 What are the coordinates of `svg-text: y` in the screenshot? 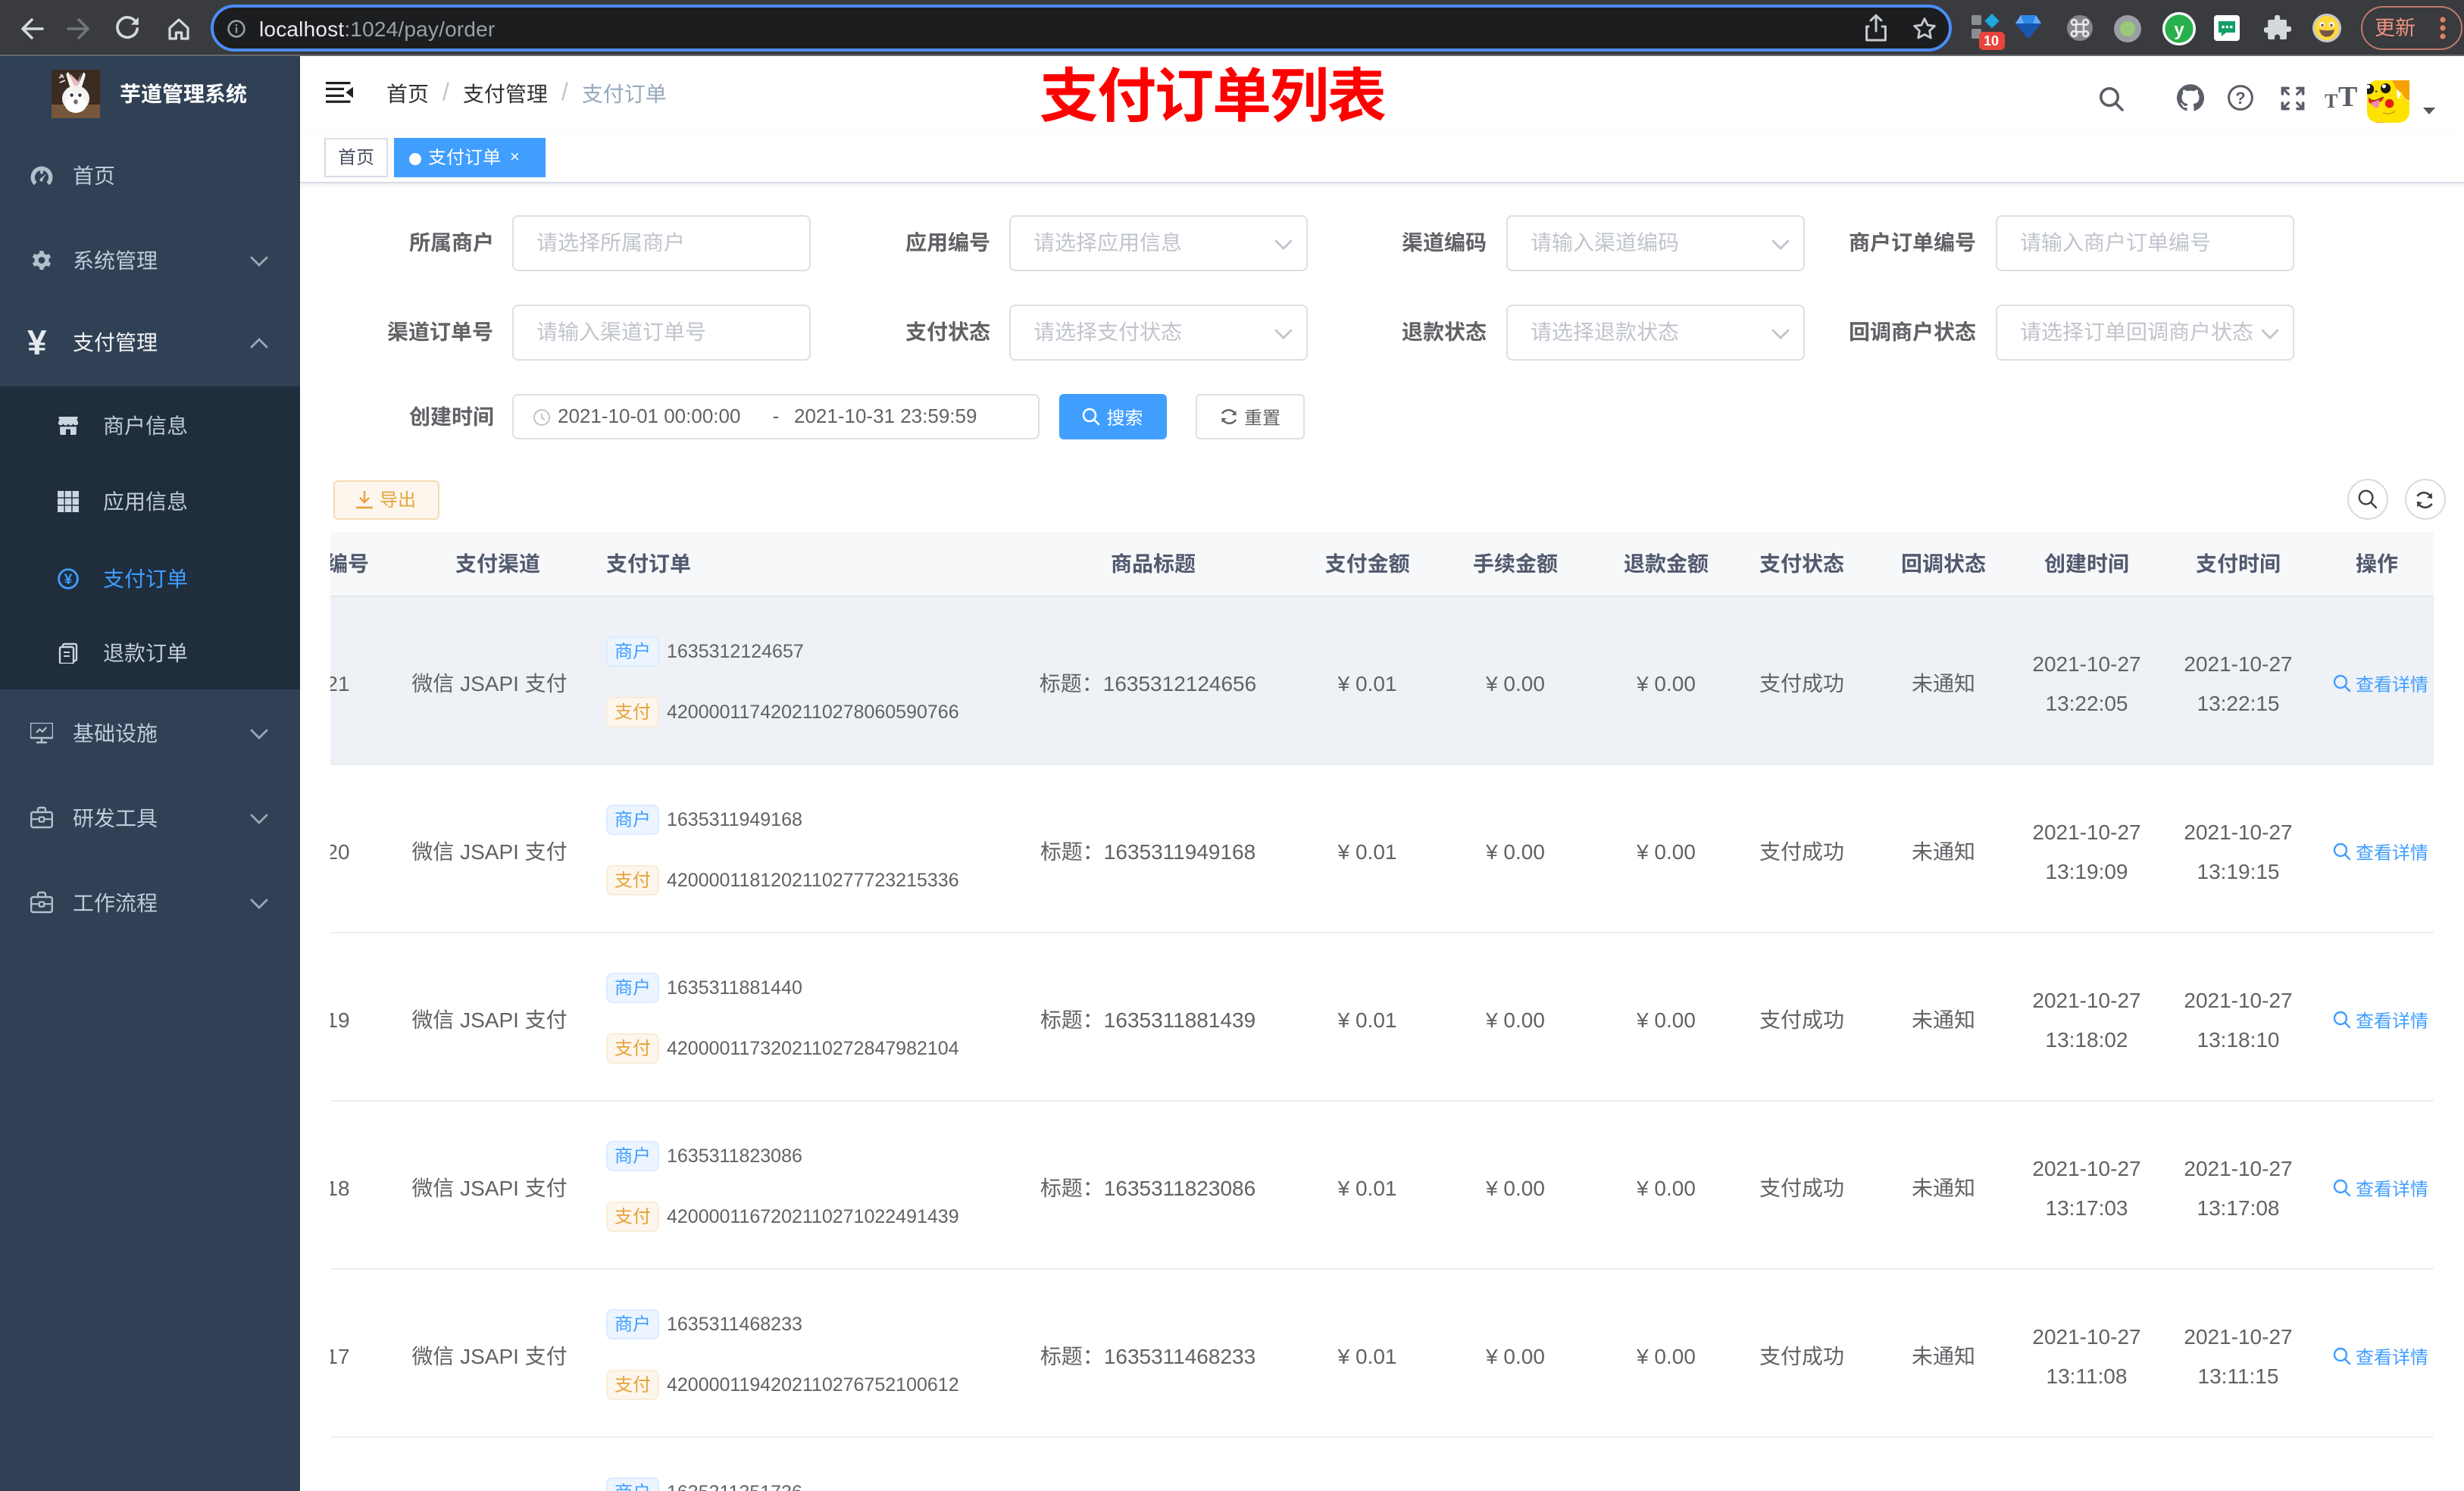 It's located at (2179, 30).